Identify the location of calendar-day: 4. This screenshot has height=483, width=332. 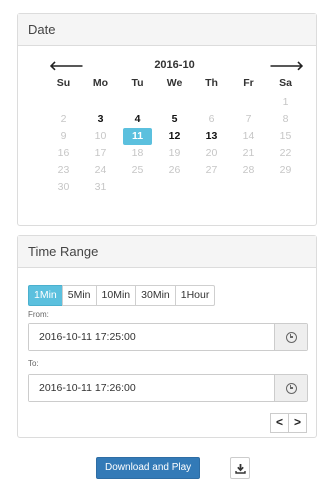
(137, 119).